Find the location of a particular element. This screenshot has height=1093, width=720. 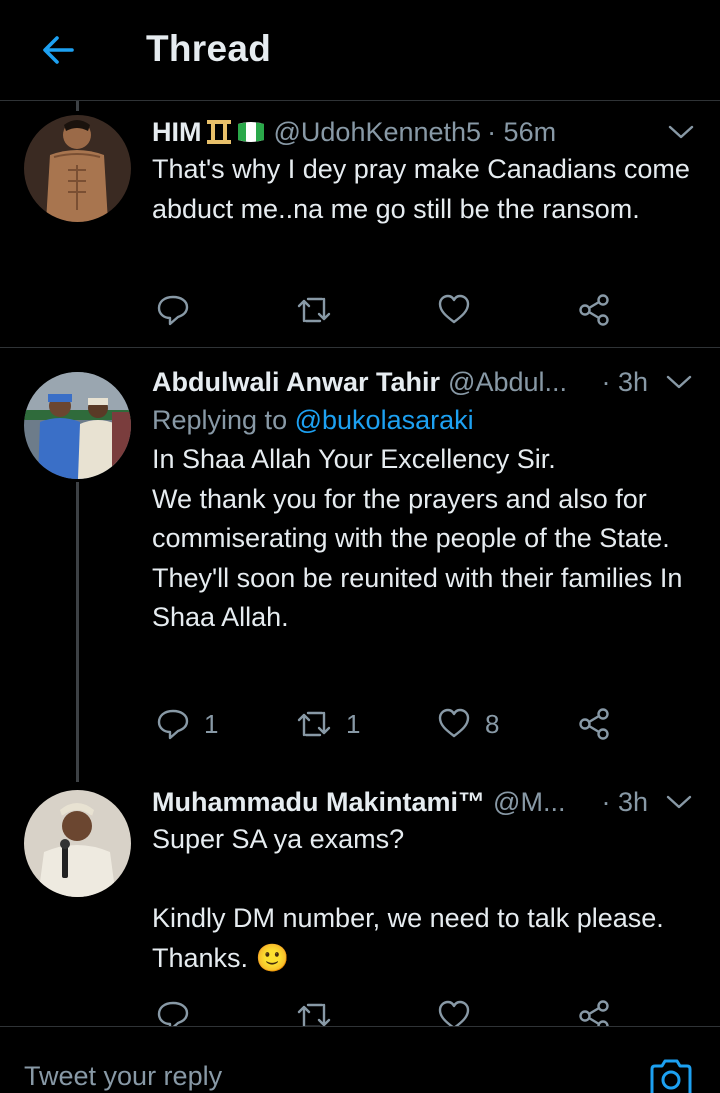

tweet-meta: Muhammadu Makintami™ @M... · 3h is located at coordinates (426, 802).